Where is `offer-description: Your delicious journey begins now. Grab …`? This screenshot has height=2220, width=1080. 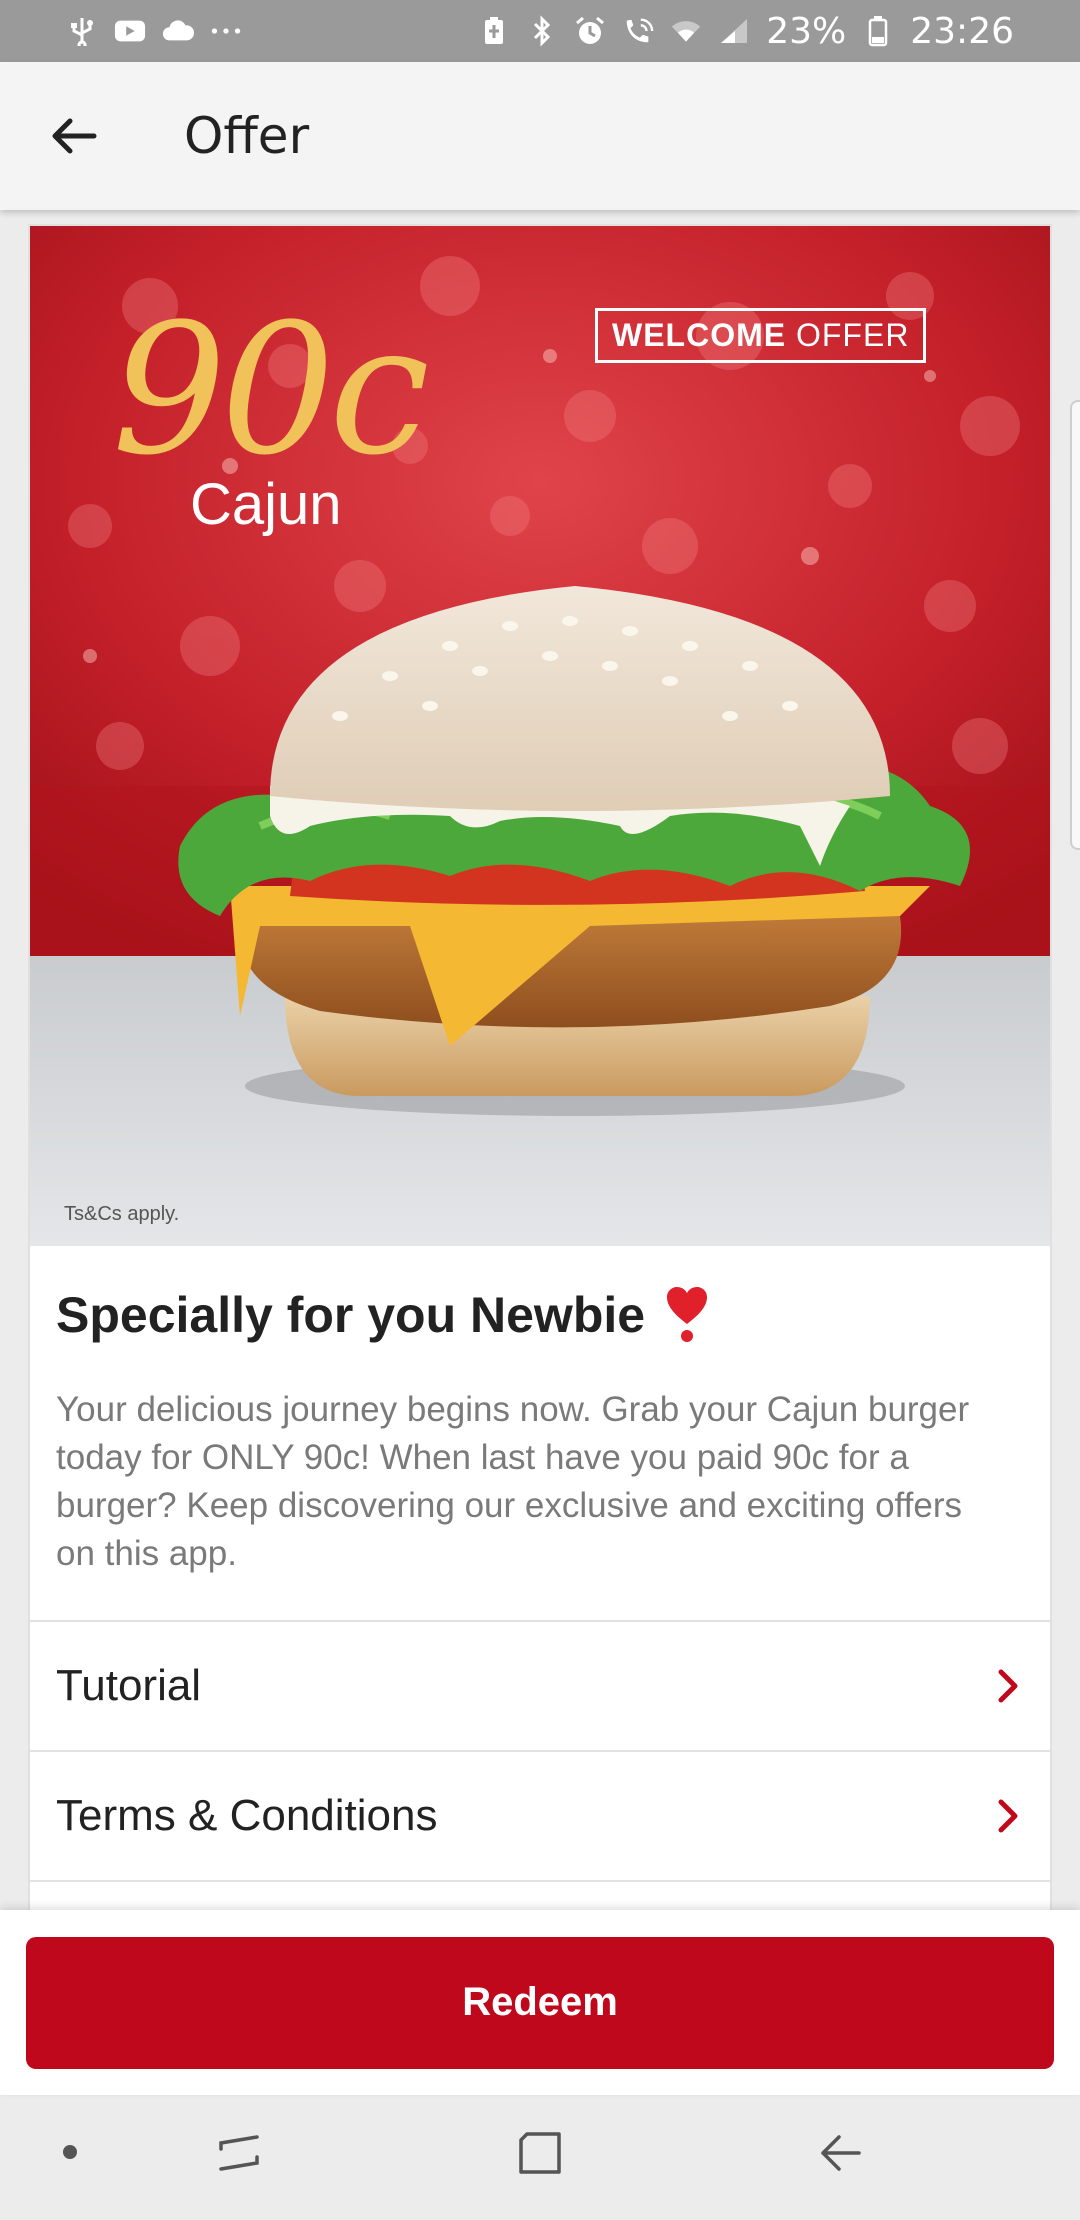
offer-description: Your delicious journey begins now. Grab … is located at coordinates (513, 1481).